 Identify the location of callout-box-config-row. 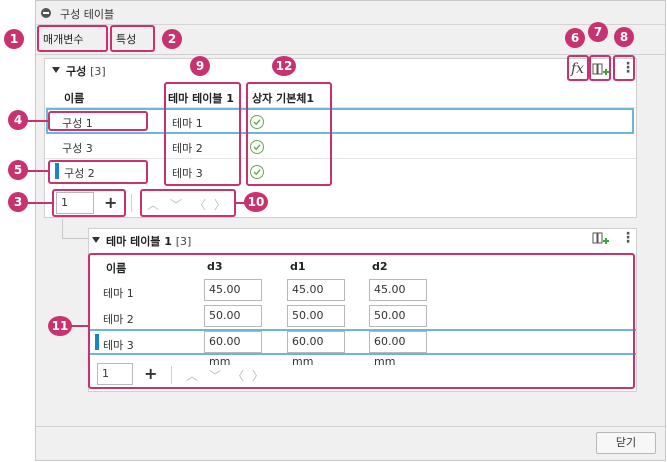
(98, 121).